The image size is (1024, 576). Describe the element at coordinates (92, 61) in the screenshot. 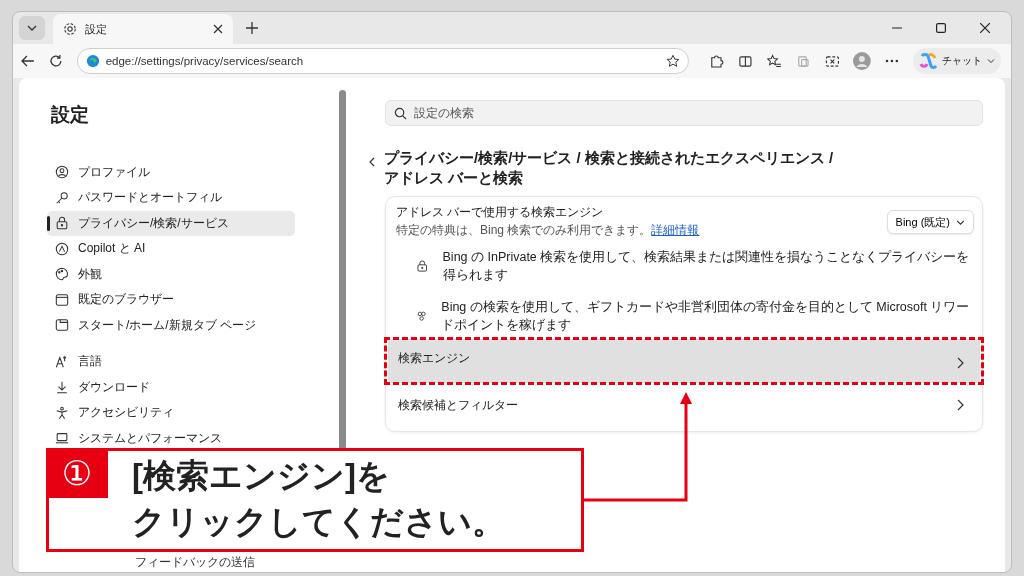

I see `browser-logo-icon` at that location.